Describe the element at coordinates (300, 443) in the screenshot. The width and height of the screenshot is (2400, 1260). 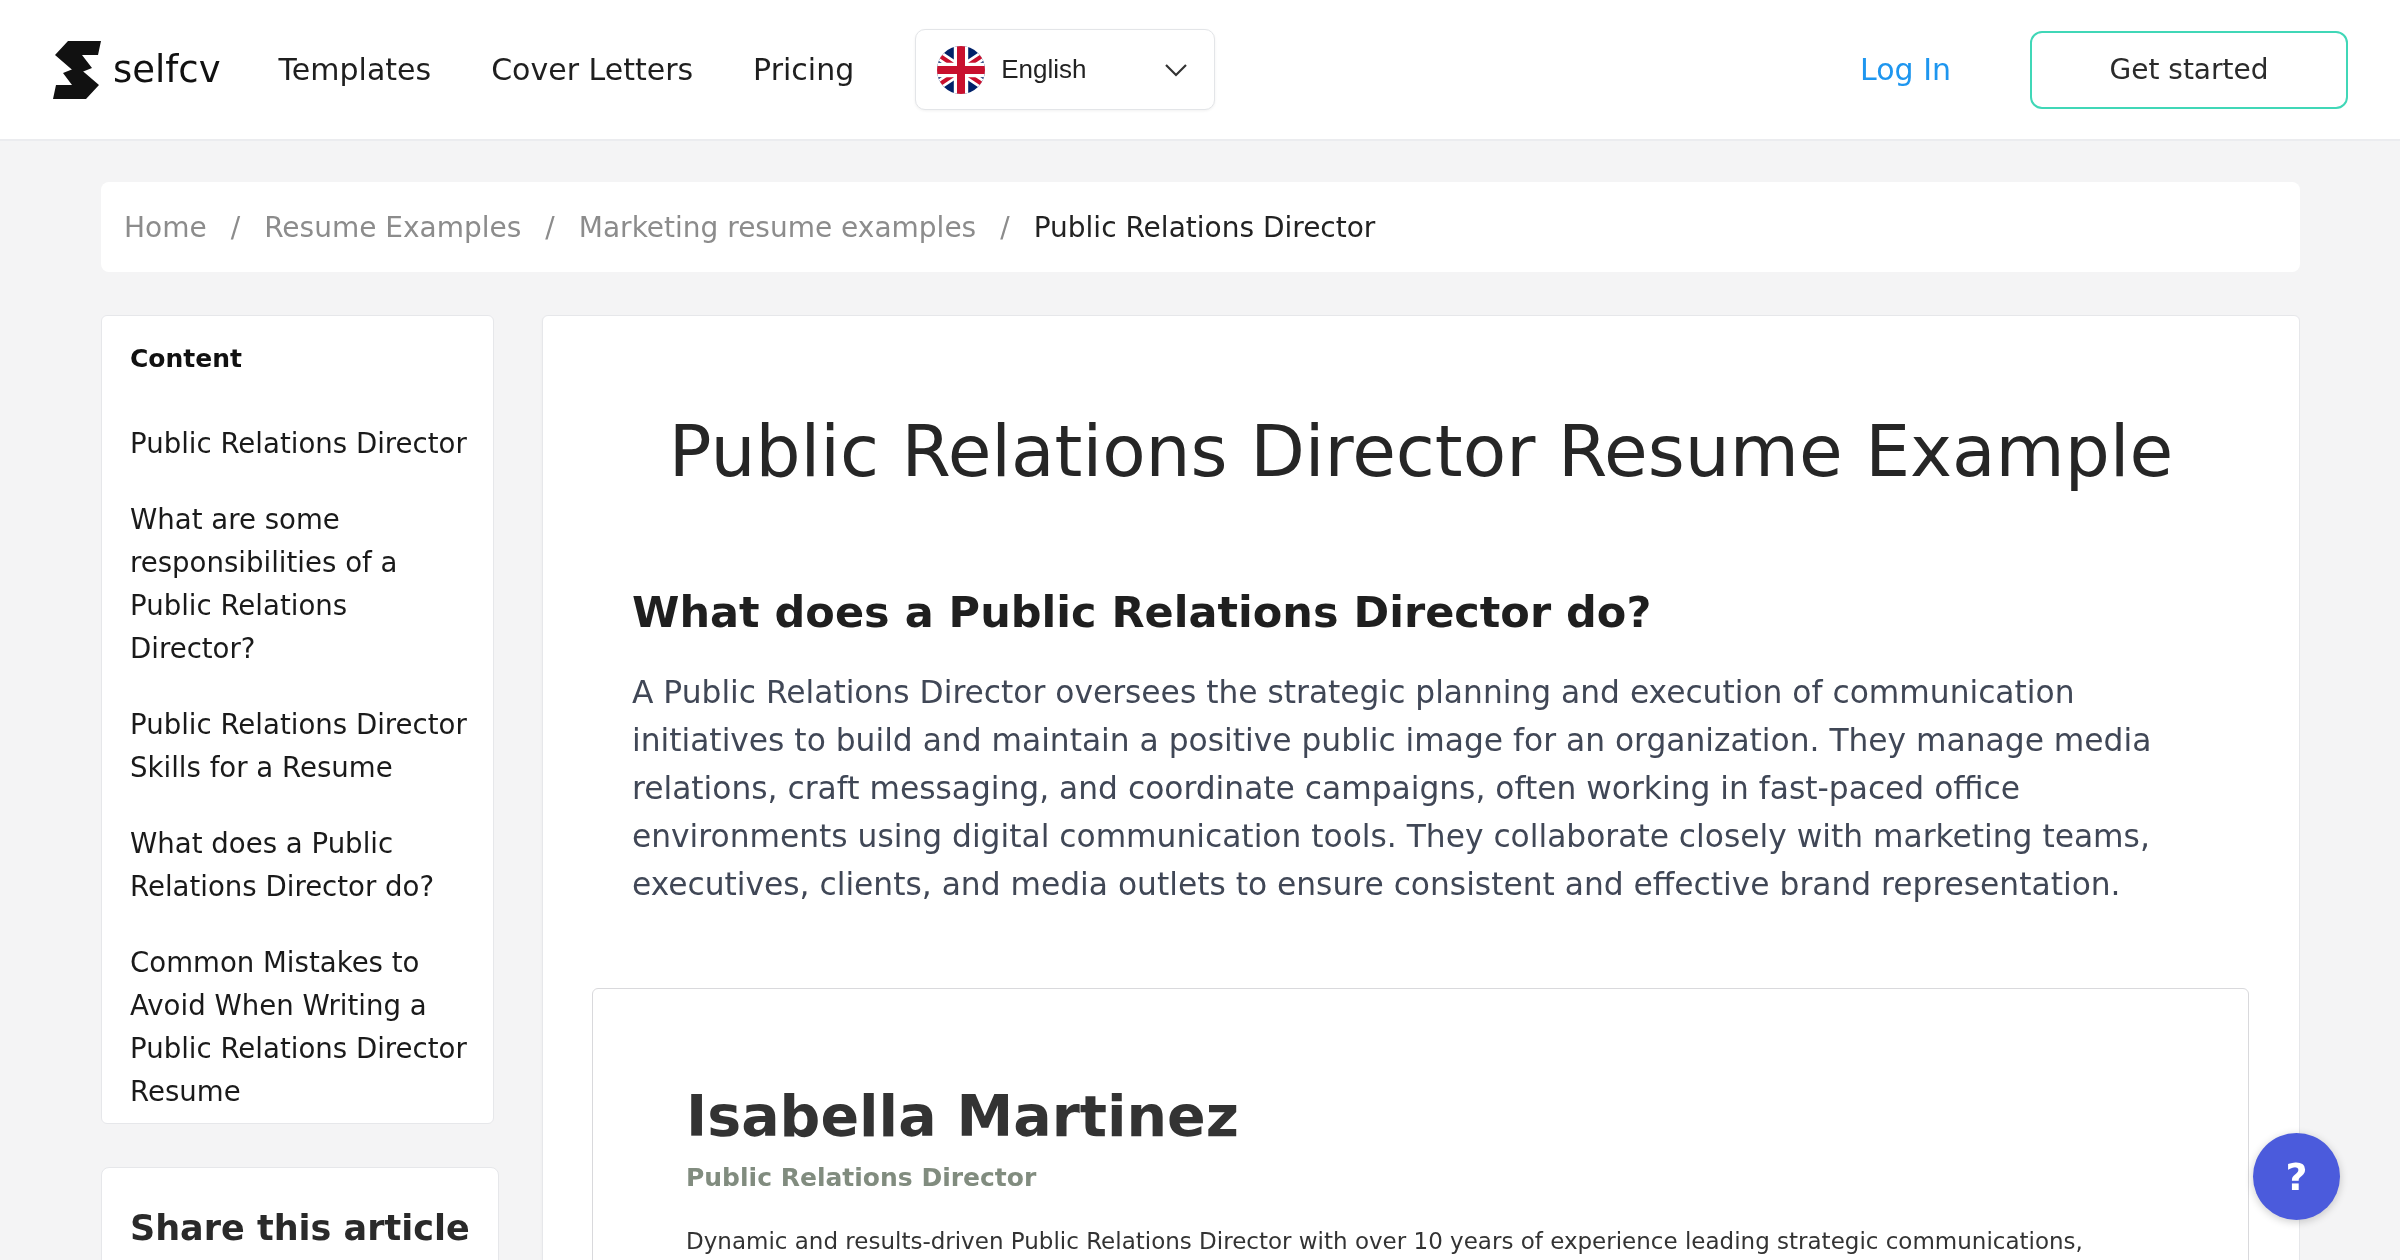
I see `contents-link: Public Relations Director` at that location.